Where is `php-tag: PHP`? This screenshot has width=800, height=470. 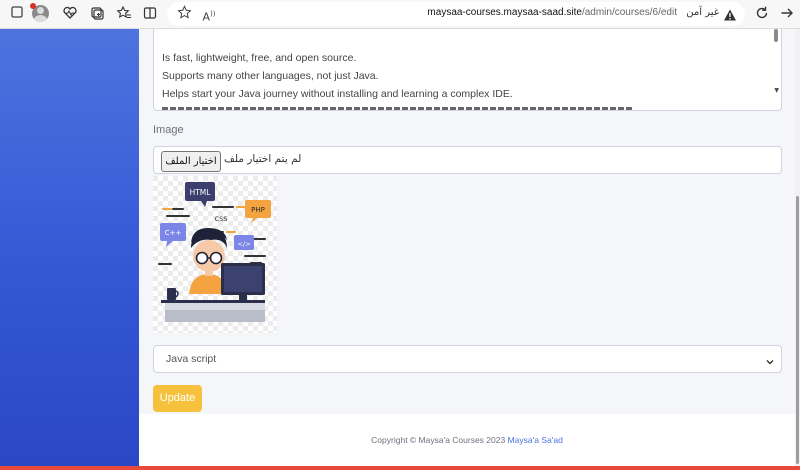
php-tag: PHP is located at coordinates (258, 210).